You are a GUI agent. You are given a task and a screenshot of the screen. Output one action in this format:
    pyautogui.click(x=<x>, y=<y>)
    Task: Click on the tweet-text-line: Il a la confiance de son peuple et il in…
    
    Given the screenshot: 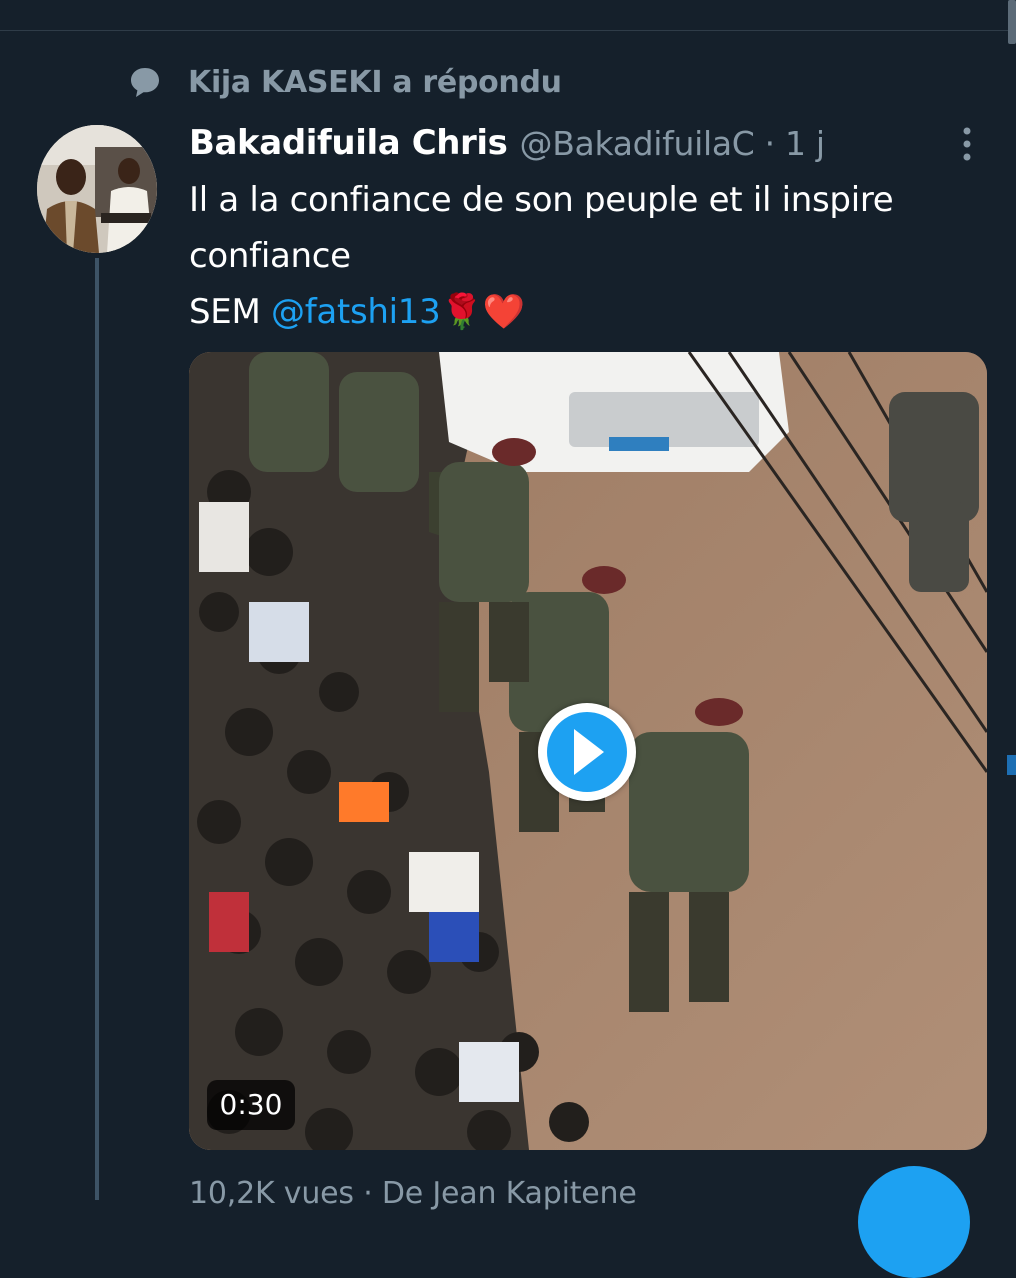 What is the action you would take?
    pyautogui.click(x=541, y=200)
    